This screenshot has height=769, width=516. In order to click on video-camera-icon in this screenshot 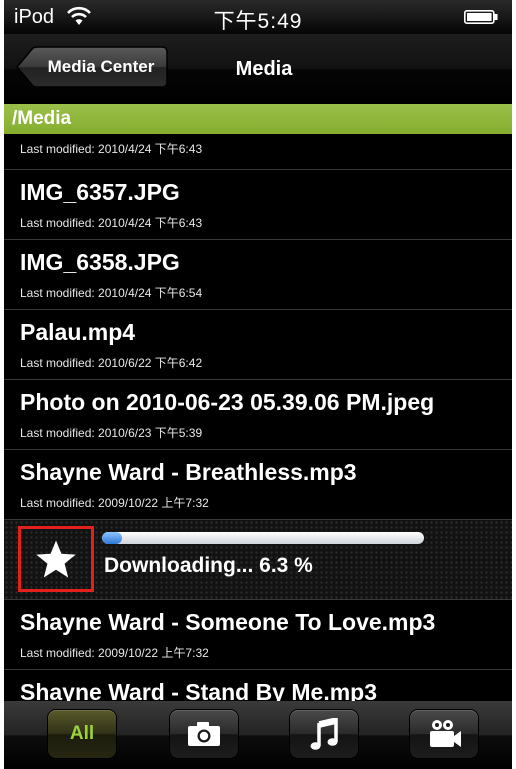, I will do `click(445, 733)`.